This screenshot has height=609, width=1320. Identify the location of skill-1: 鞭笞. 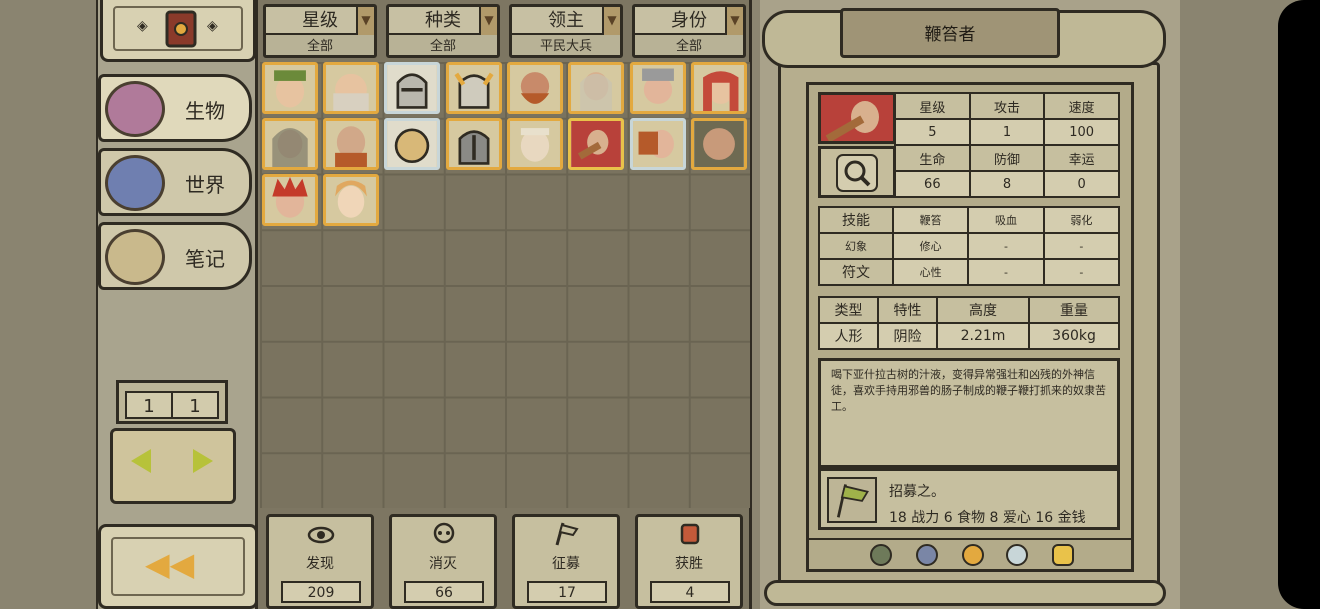
(930, 220).